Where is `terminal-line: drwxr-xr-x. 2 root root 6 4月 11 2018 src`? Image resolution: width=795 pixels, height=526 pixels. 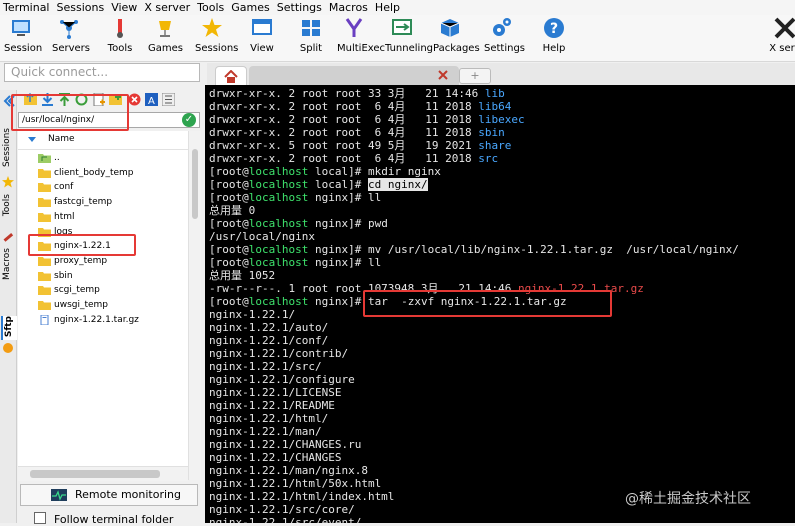 terminal-line: drwxr-xr-x. 2 root root 6 4月 11 2018 src is located at coordinates (501, 158).